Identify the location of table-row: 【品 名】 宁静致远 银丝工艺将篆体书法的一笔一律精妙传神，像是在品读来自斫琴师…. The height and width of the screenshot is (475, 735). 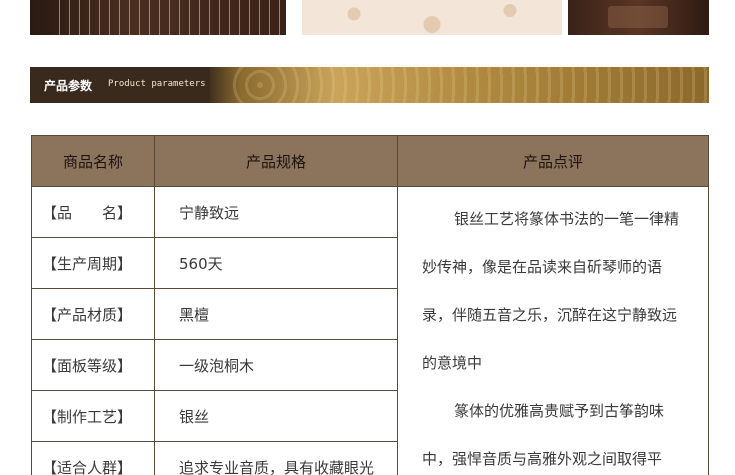
(370, 212).